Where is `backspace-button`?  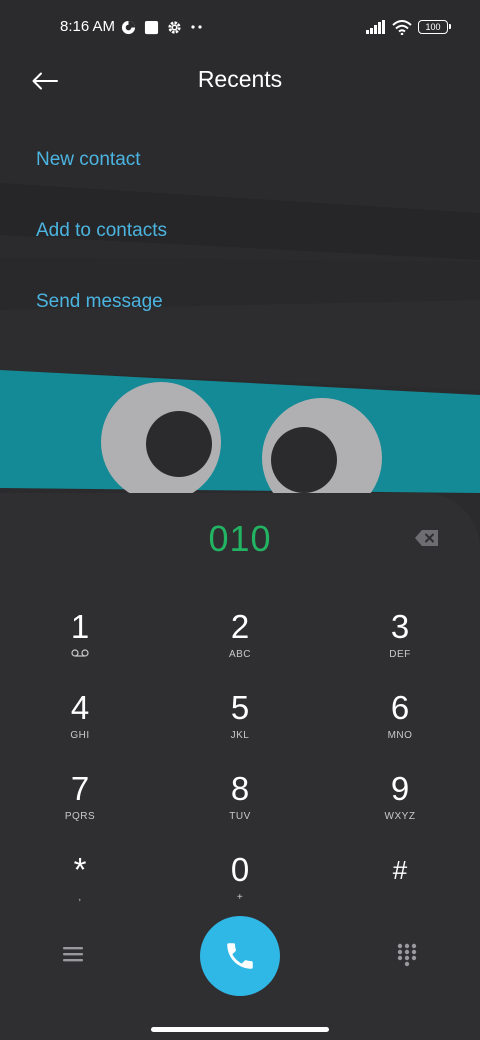
backspace-button is located at coordinates (427, 538).